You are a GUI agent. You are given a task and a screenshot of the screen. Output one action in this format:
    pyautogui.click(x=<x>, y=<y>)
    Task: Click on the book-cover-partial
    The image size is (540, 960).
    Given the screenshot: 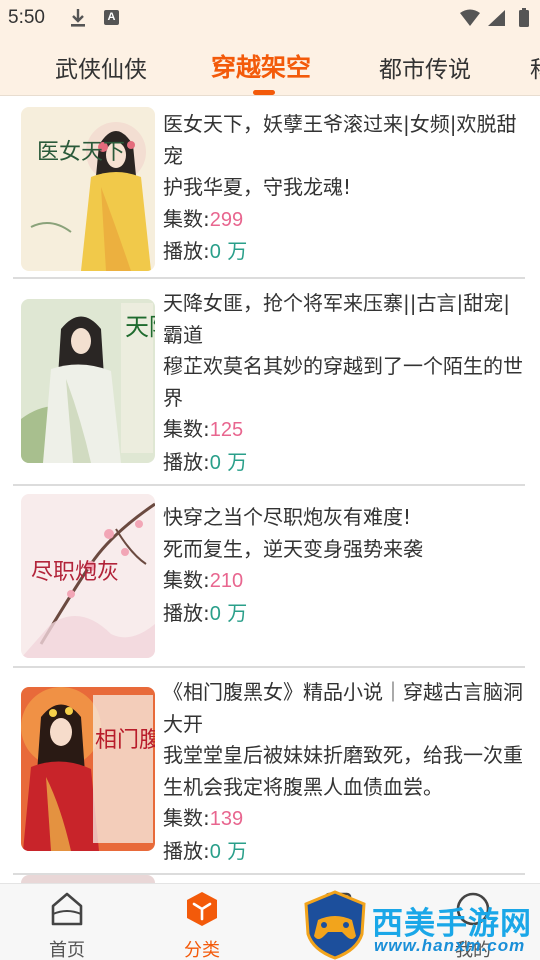 What is the action you would take?
    pyautogui.click(x=88, y=879)
    